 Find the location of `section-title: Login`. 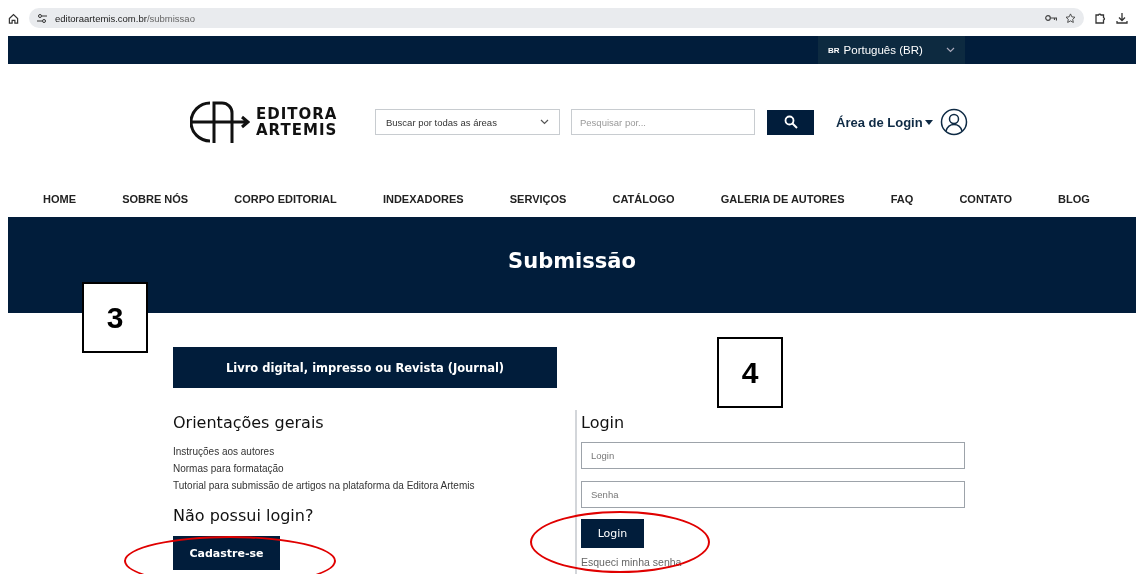

section-title: Login is located at coordinates (603, 422).